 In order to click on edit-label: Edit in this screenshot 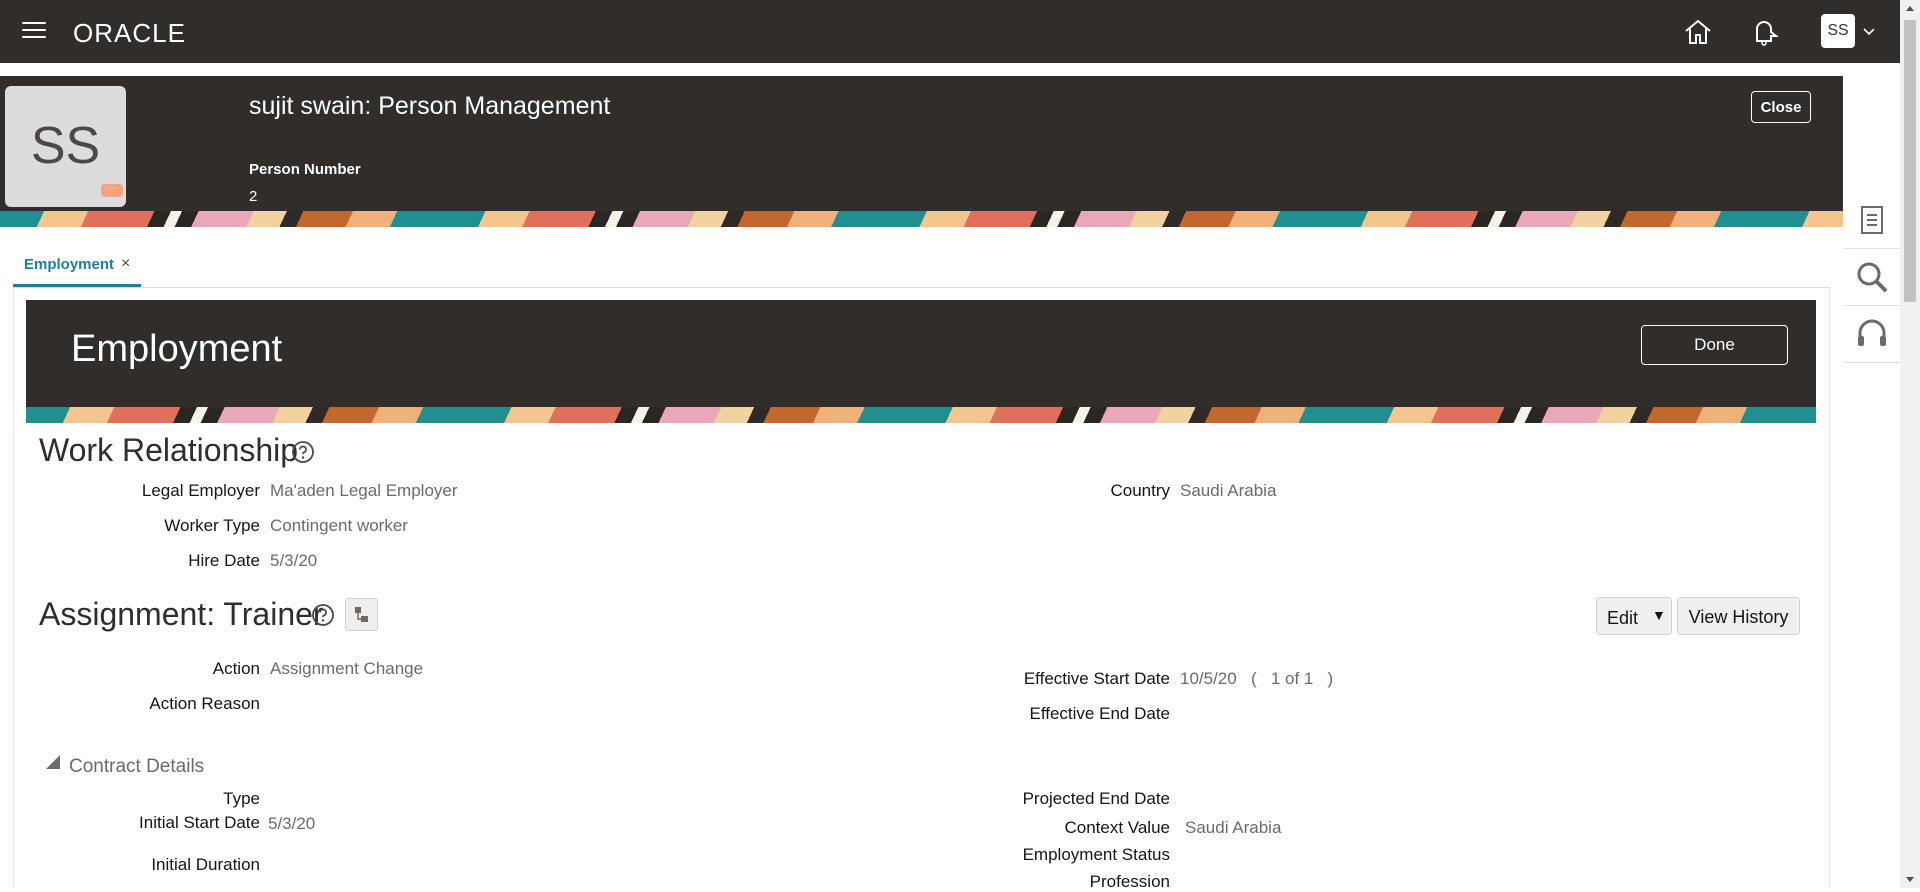, I will do `click(1623, 618)`.